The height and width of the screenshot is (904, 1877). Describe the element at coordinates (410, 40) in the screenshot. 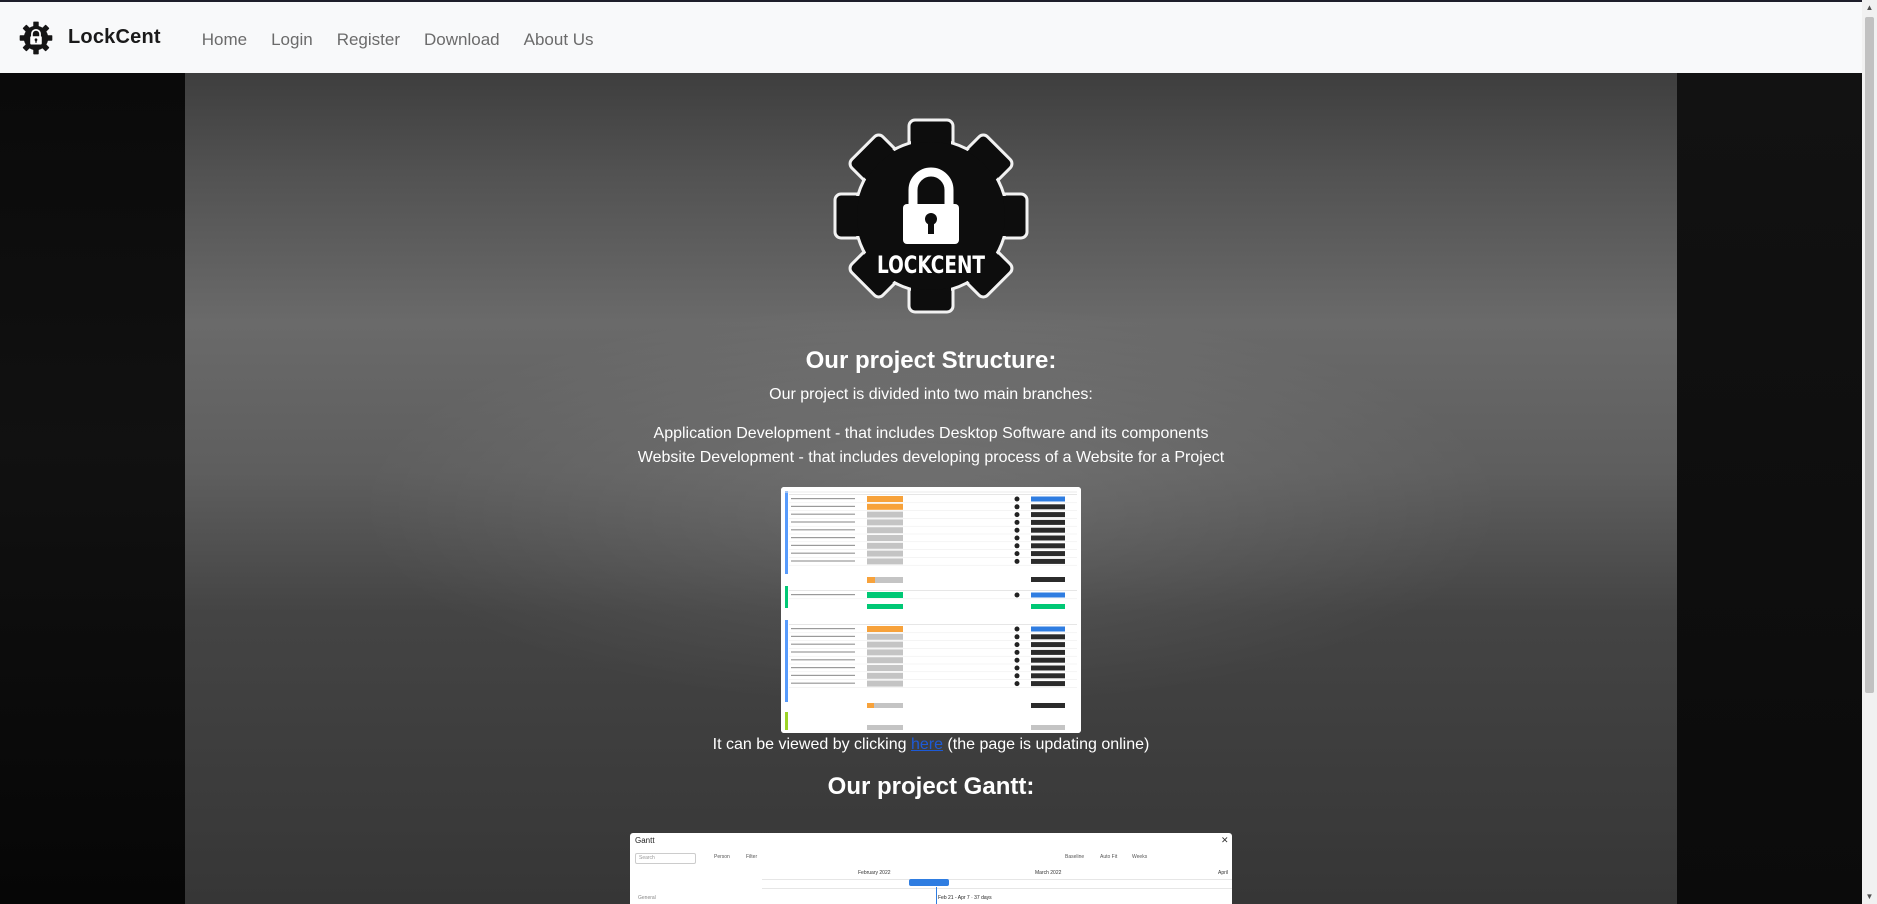

I see `nav-links: Home Login Register Download About Us` at that location.